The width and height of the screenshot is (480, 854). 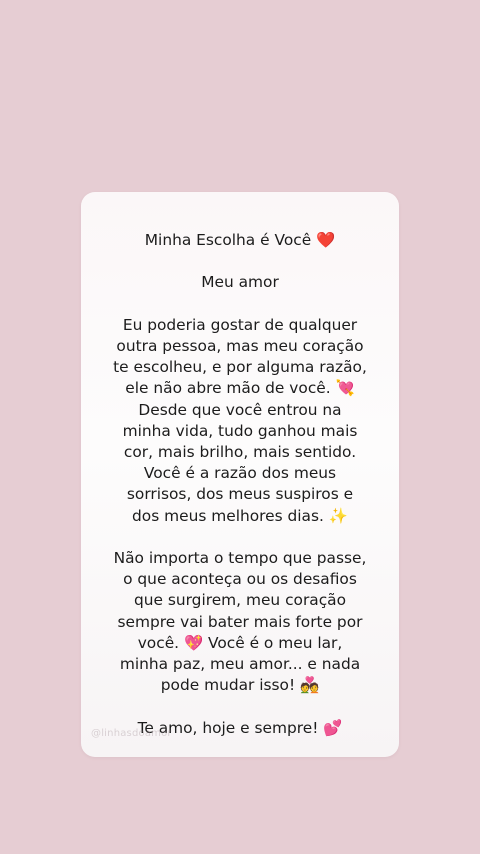 What do you see at coordinates (240, 558) in the screenshot?
I see `paragraph-line: Não importa o tempo que passe,` at bounding box center [240, 558].